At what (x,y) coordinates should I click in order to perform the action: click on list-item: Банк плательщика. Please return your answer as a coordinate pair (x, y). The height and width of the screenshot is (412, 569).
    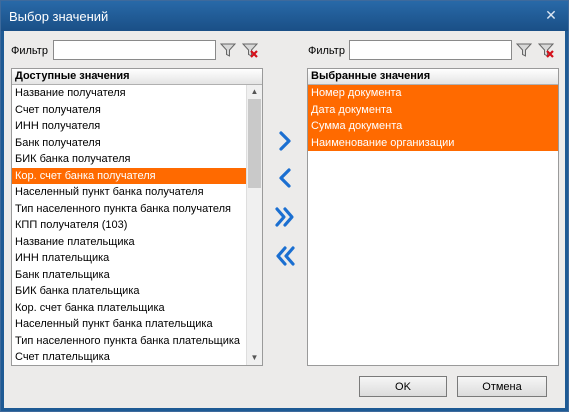
    Looking at the image, I should click on (129, 275).